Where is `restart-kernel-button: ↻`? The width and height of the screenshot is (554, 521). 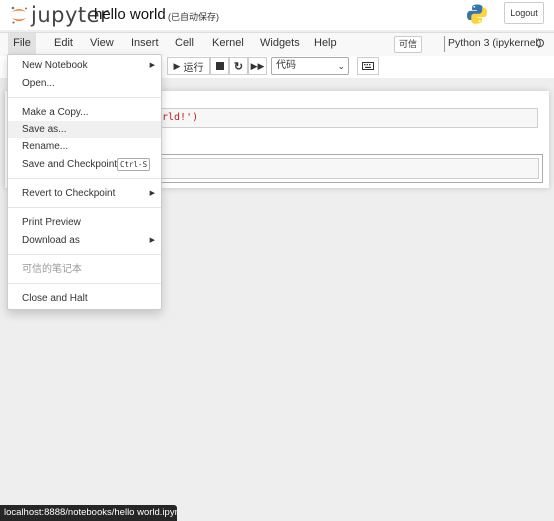
restart-kernel-button: ↻ is located at coordinates (238, 66).